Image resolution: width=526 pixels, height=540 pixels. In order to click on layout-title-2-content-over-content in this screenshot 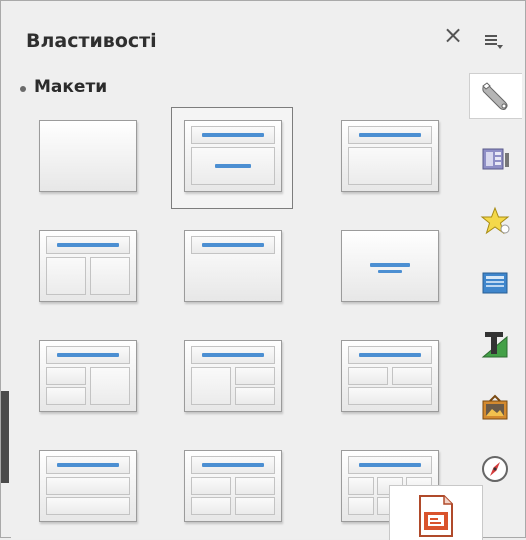, I will do `click(389, 378)`.